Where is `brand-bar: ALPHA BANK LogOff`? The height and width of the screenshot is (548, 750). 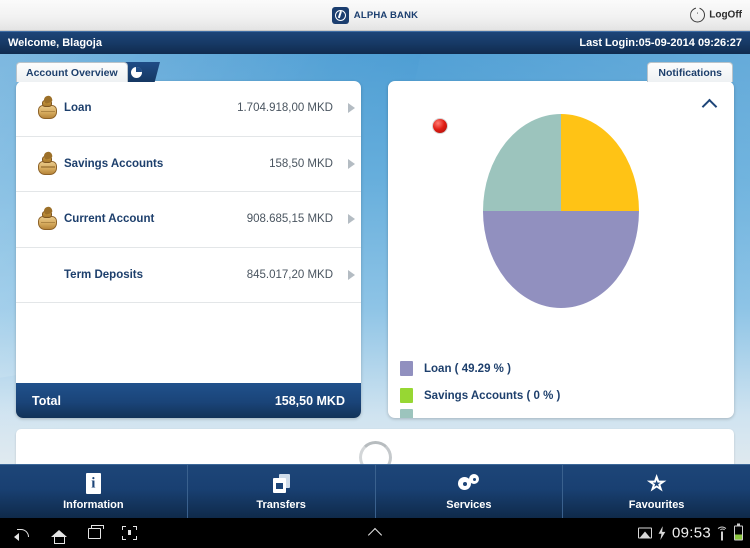
brand-bar: ALPHA BANK LogOff is located at coordinates (375, 15).